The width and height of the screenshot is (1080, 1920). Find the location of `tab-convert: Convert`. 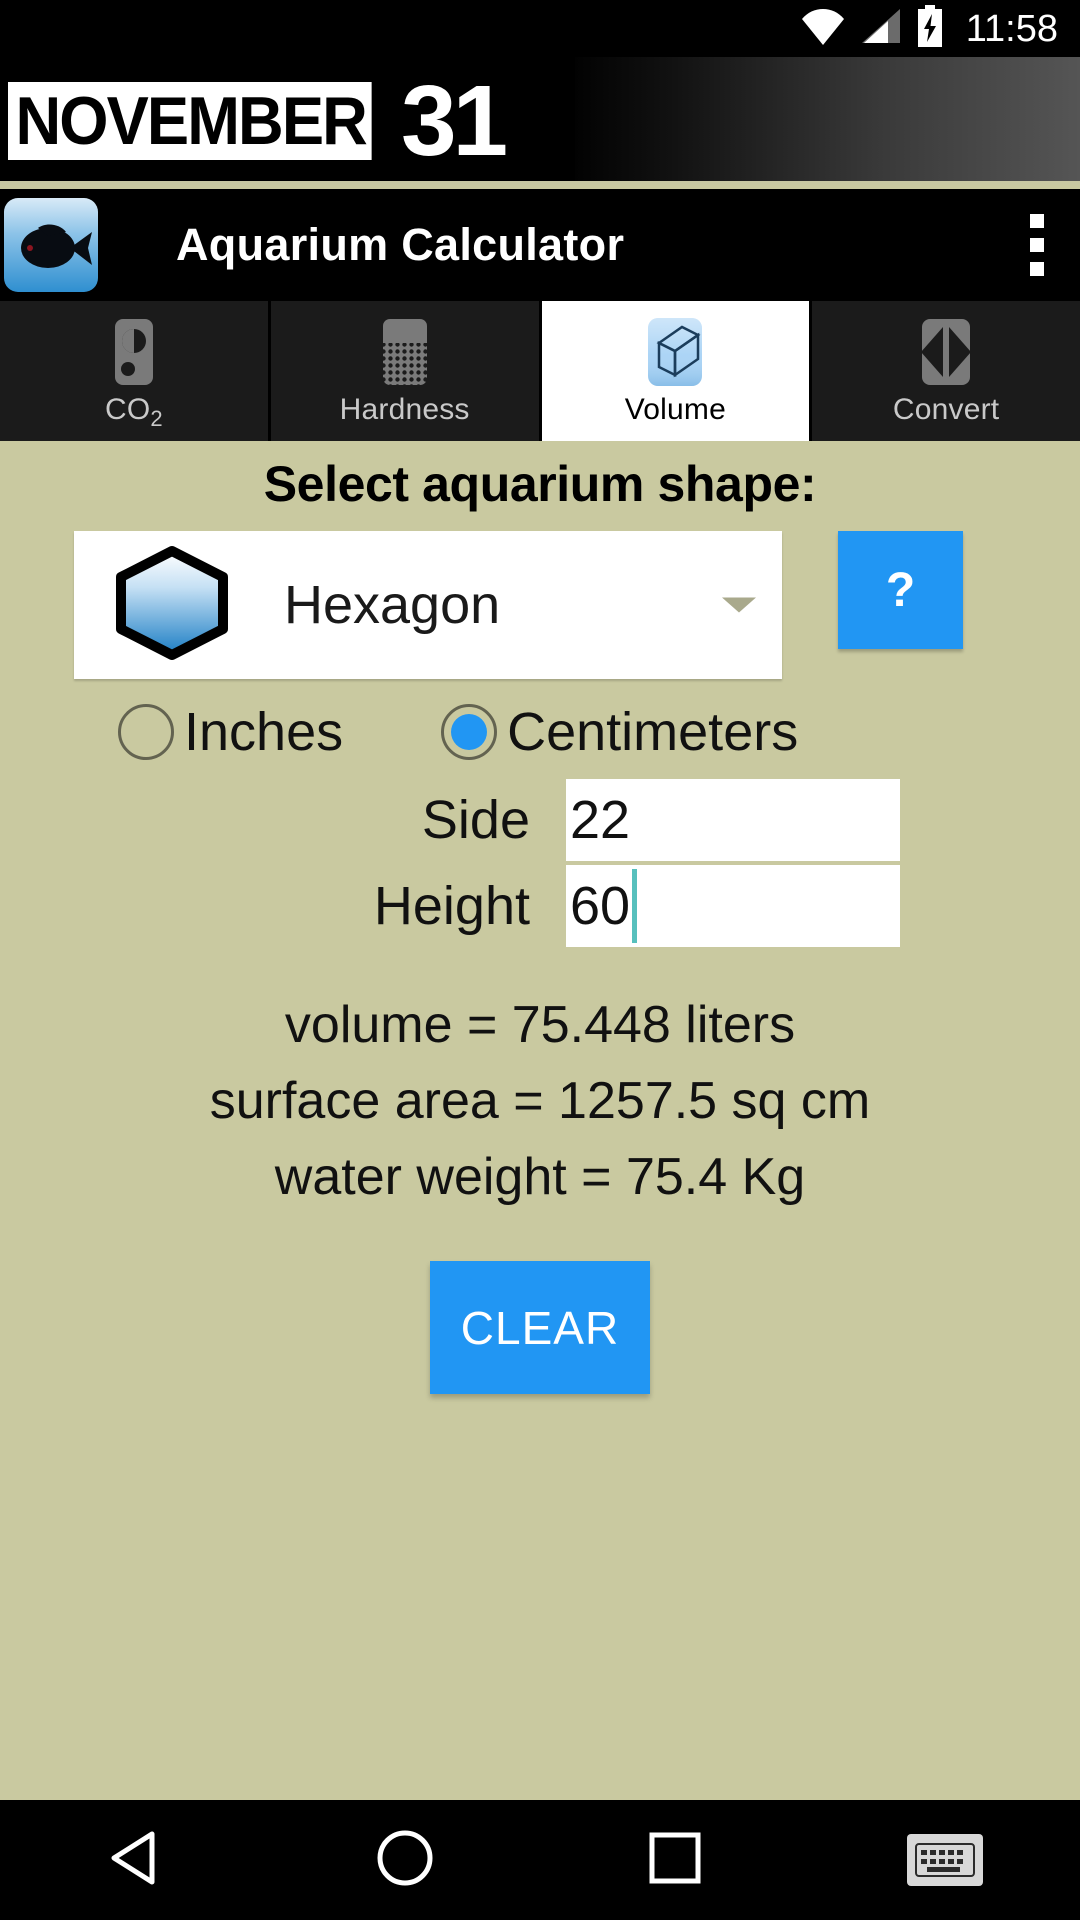

tab-convert: Convert is located at coordinates (946, 371).